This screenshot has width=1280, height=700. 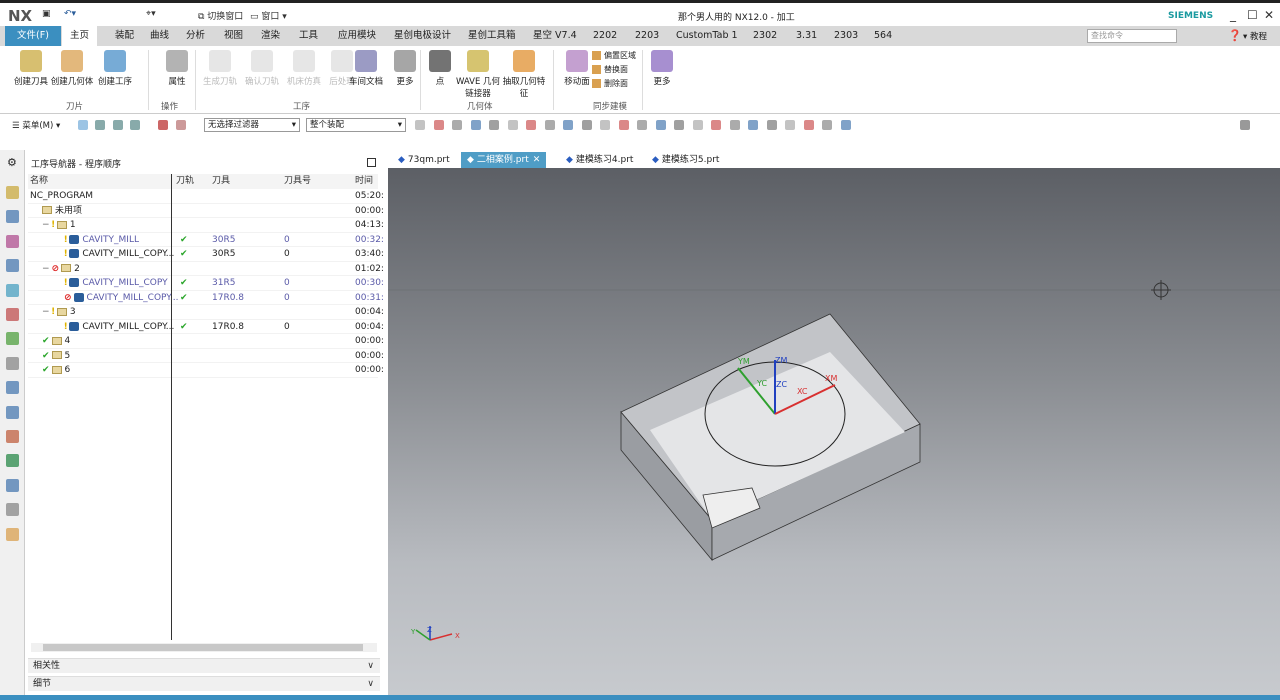 What do you see at coordinates (185, 181) in the screenshot?
I see `column-header: 刀轨` at bounding box center [185, 181].